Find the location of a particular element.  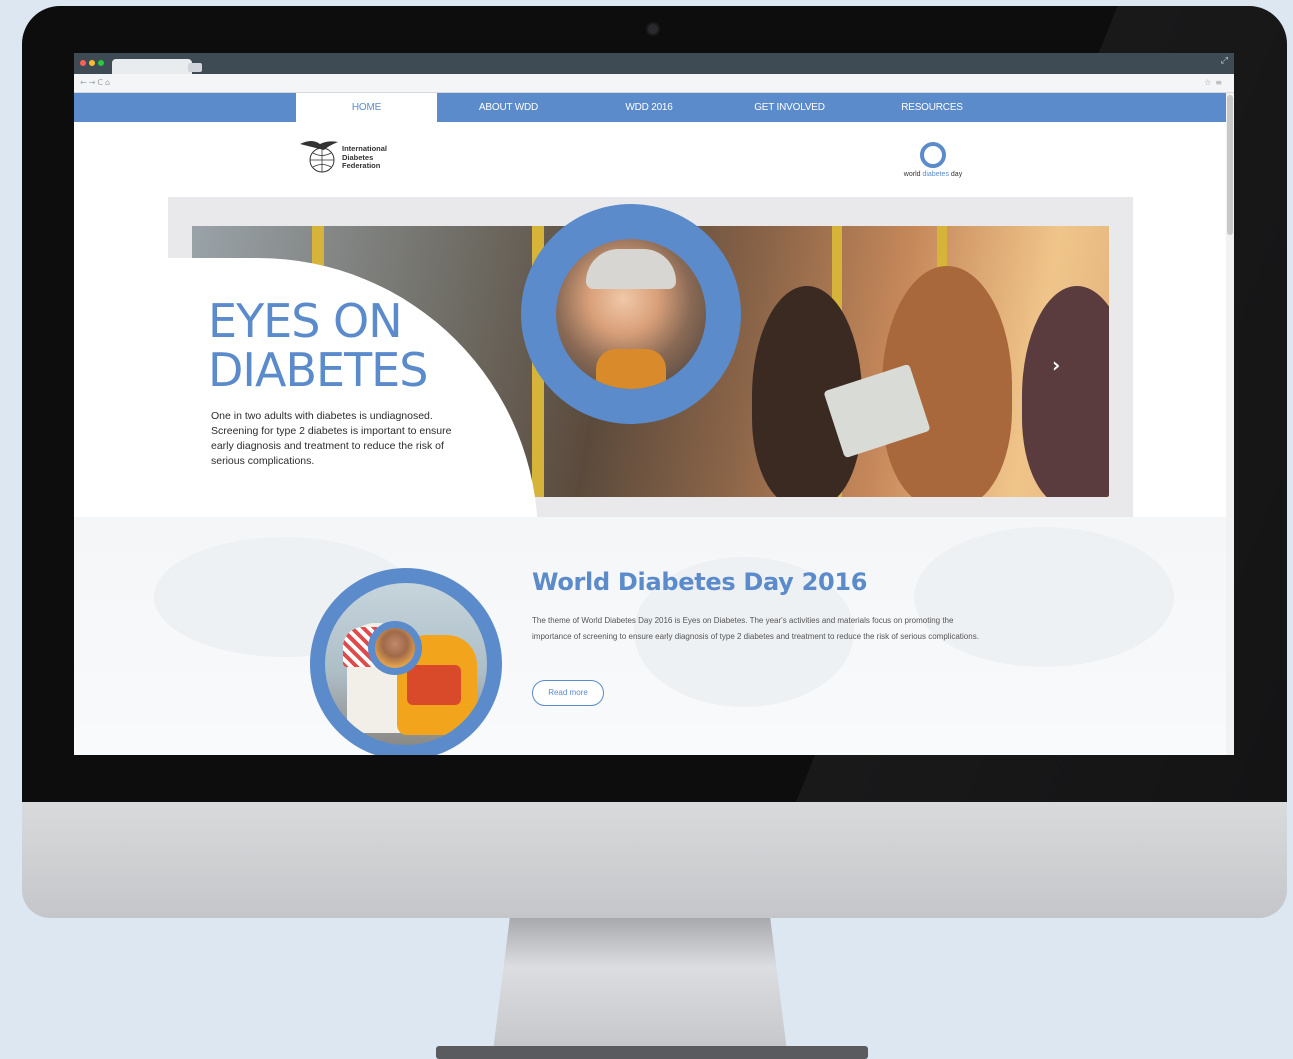

idf-bird-globe-icon is located at coordinates (319, 157).